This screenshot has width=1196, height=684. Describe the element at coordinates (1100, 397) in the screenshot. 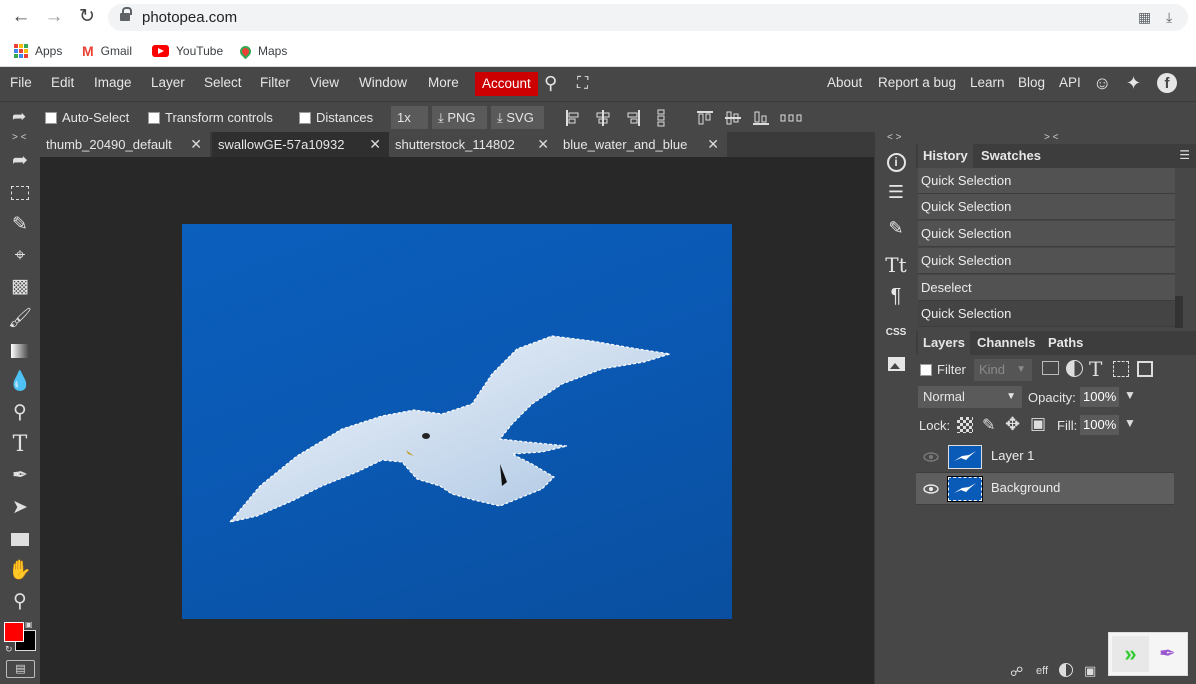

I see `opacity-input: 100%` at that location.